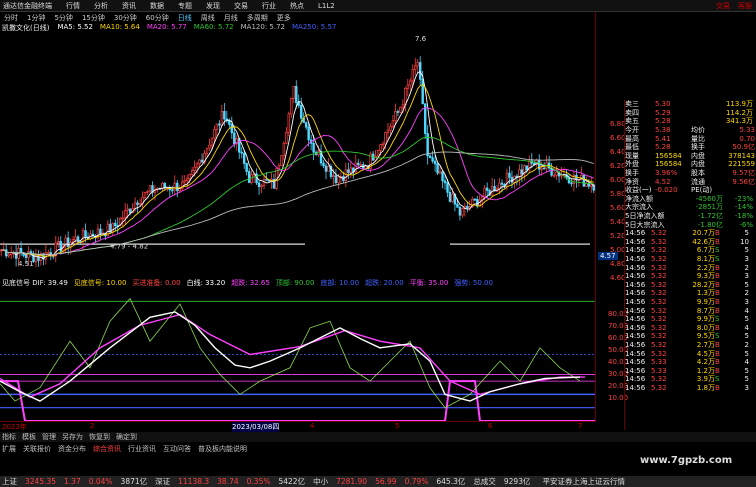 This screenshot has height=487, width=756. Describe the element at coordinates (185, 6) in the screenshot. I see `menu-item: 专题` at that location.